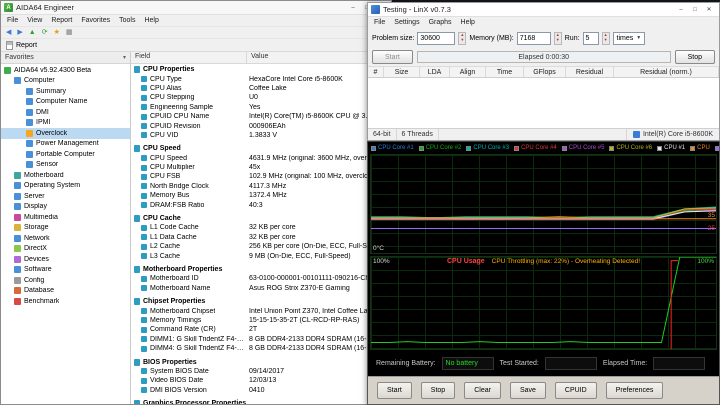 The height and width of the screenshot is (405, 720). I want to click on sidebar-item-config: Config, so click(65, 280).